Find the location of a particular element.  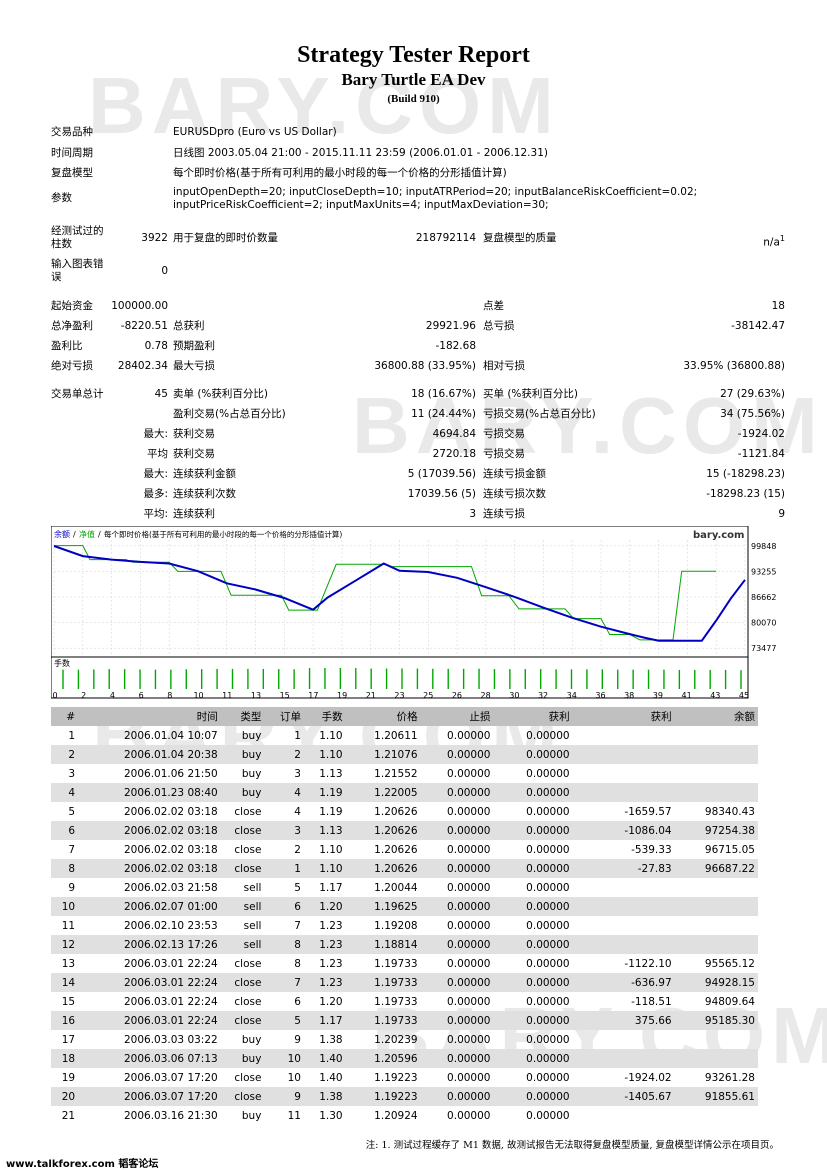

win-trades-label: 盈利交易(%占总百分比) is located at coordinates (229, 414).